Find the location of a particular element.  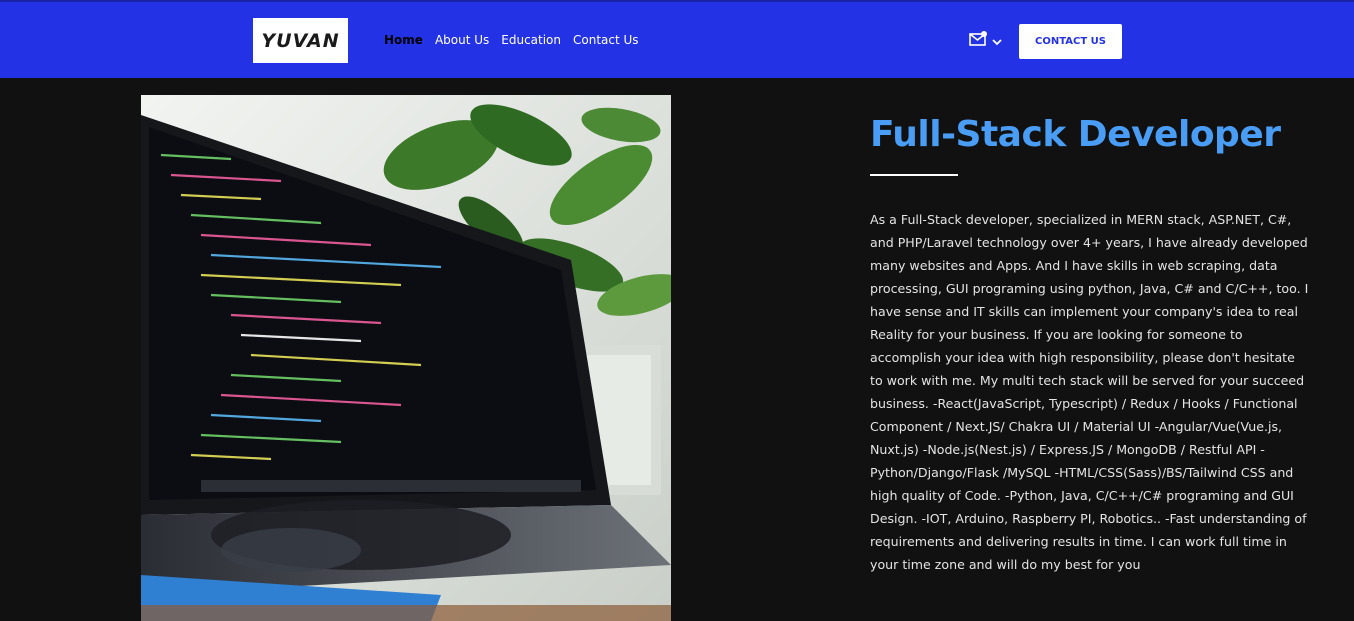

contact-us-button: CONTACT US is located at coordinates (1070, 41).